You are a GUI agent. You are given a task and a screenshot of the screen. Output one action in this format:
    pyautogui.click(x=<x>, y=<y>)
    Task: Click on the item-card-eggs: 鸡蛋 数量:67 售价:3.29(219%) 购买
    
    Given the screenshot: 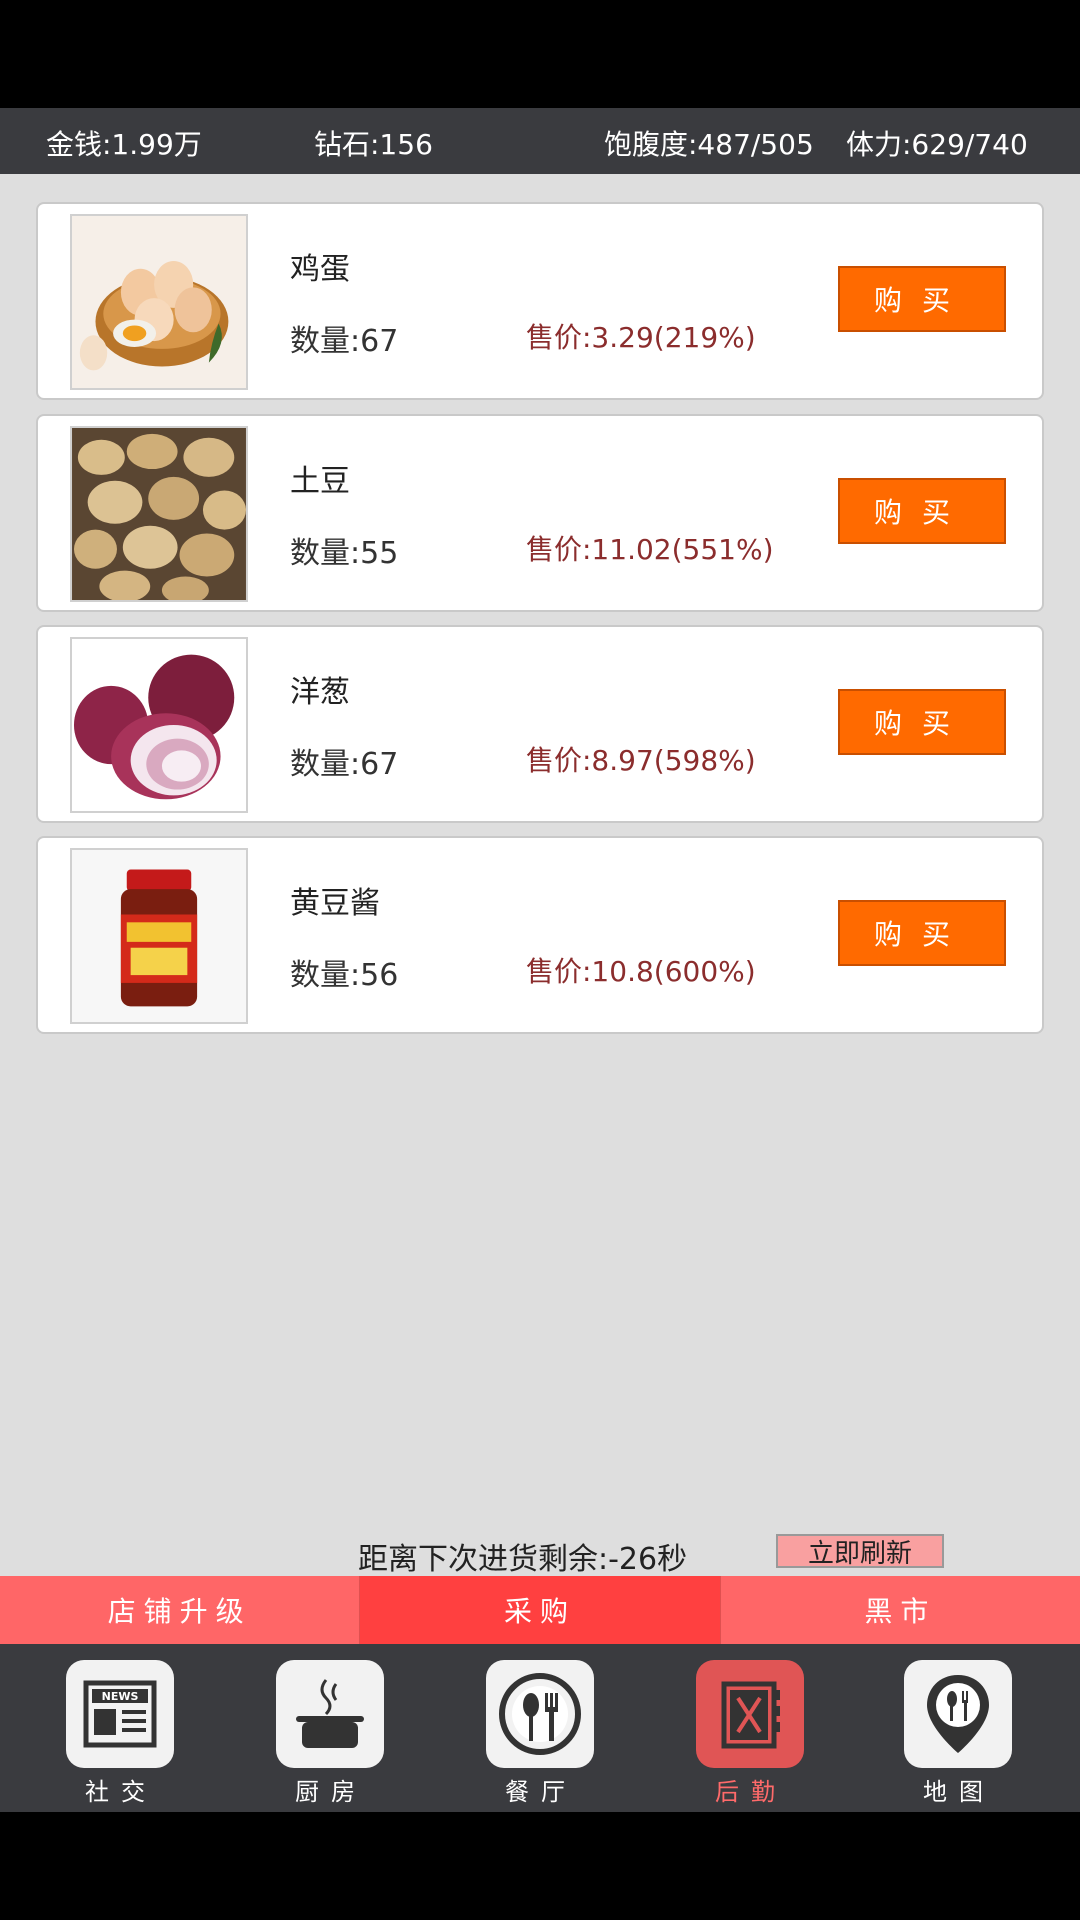 What is the action you would take?
    pyautogui.click(x=540, y=301)
    